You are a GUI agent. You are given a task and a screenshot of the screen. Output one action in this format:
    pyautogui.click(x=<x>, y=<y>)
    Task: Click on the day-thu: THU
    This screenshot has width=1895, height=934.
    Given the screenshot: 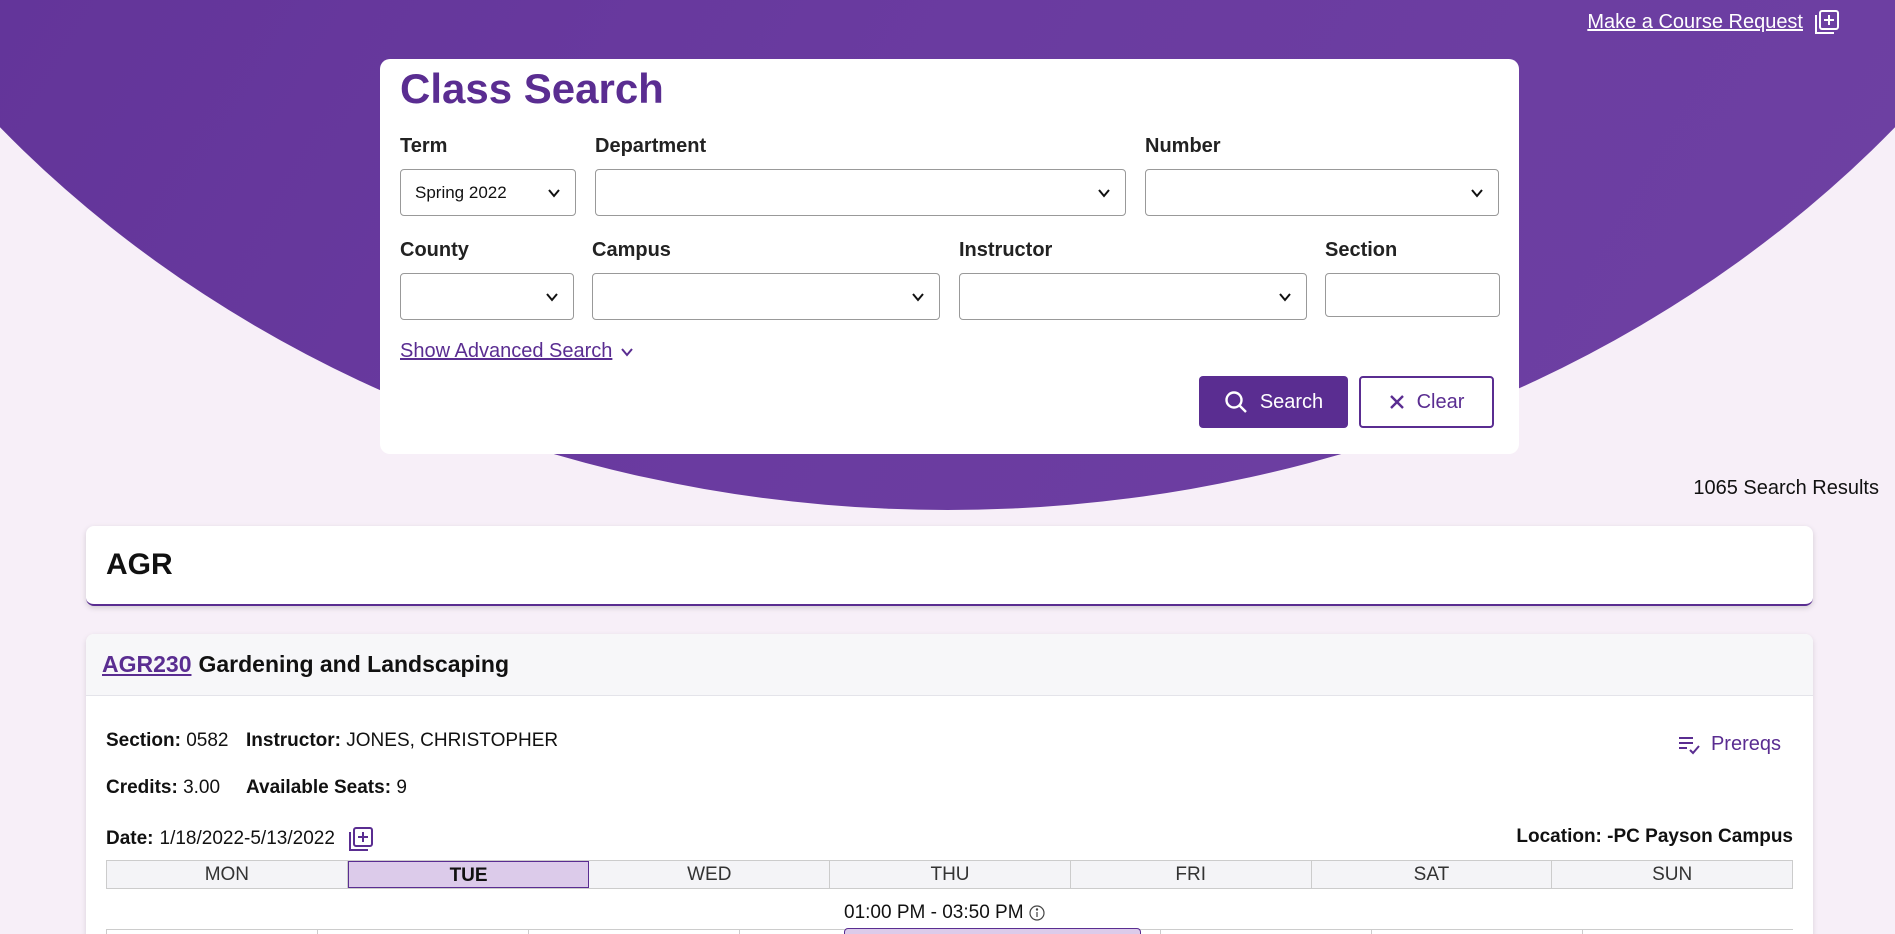 What is the action you would take?
    pyautogui.click(x=950, y=874)
    